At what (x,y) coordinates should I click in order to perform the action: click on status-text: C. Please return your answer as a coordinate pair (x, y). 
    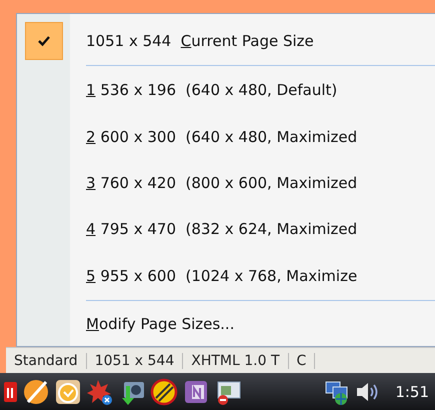
    Looking at the image, I should click on (302, 360).